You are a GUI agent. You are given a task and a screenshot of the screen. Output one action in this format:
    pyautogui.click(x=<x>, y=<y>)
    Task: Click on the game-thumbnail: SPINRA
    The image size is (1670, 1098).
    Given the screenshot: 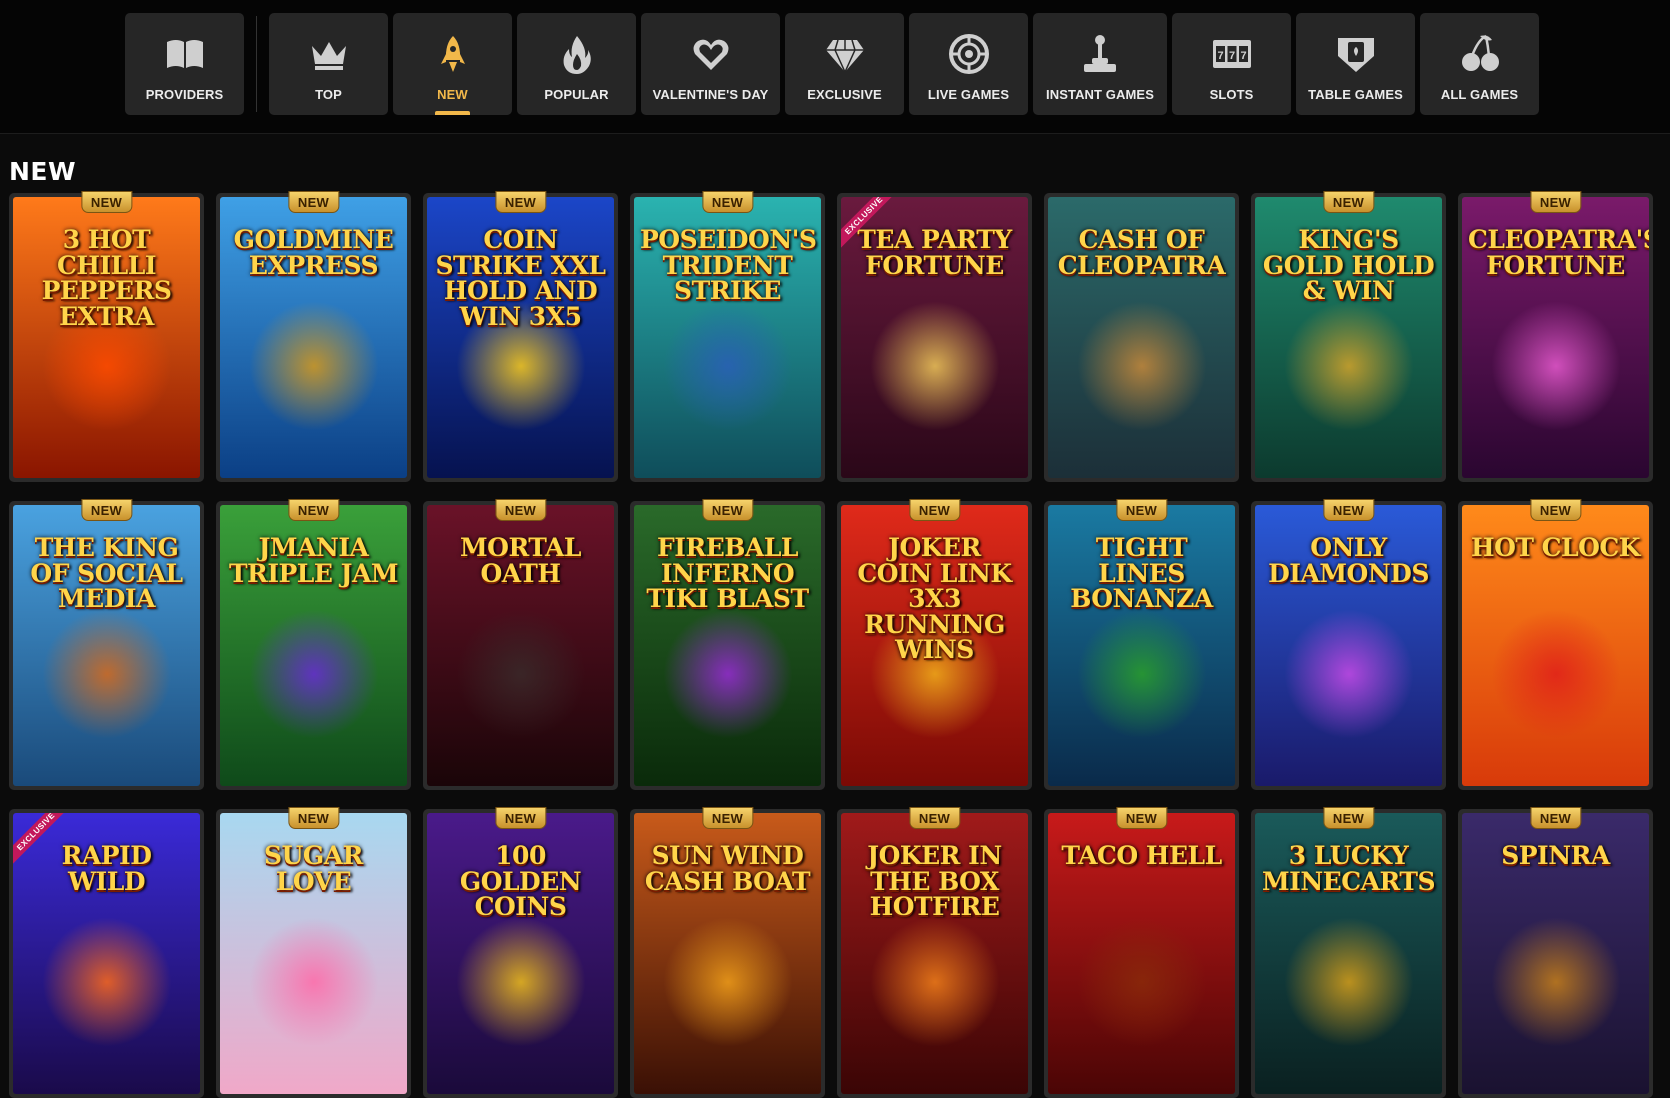 What is the action you would take?
    pyautogui.click(x=1555, y=953)
    